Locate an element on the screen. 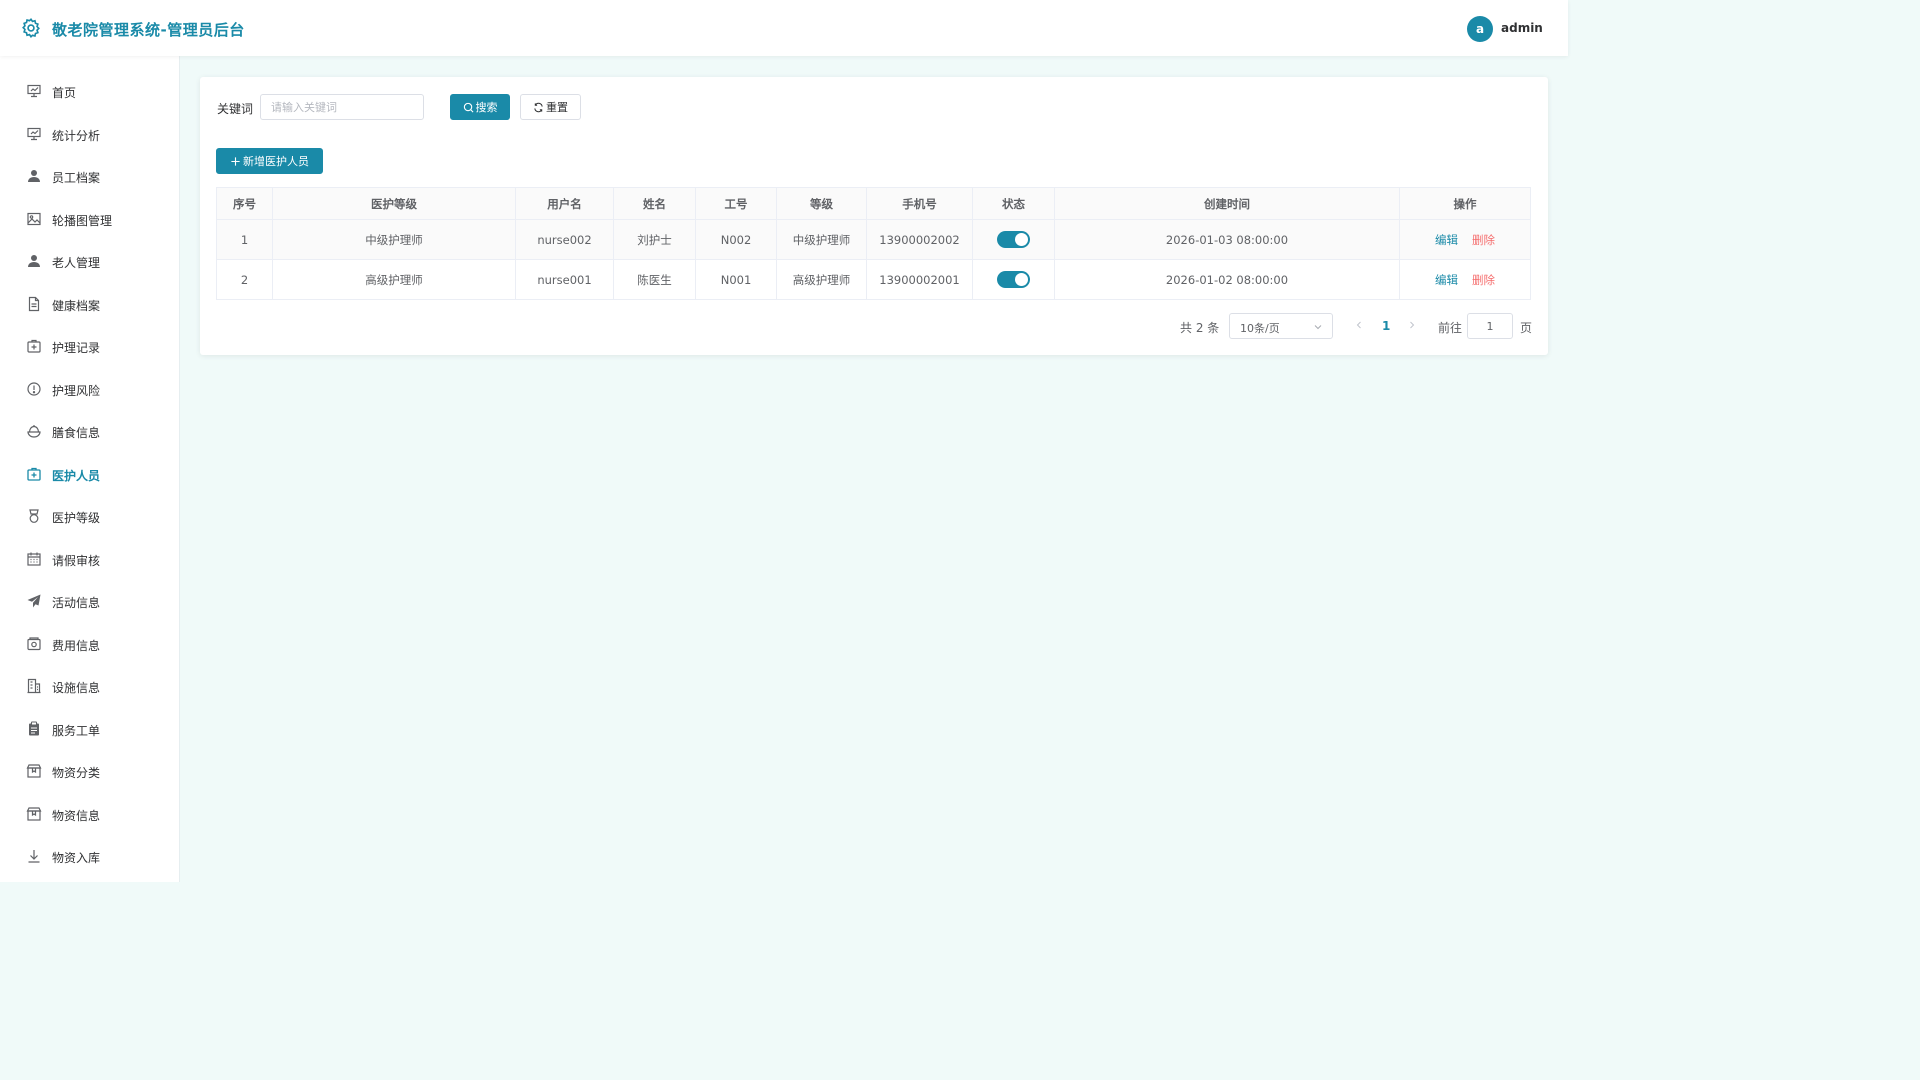 The width and height of the screenshot is (1920, 1080). sidebar-item-medical-levels: 医护等级 is located at coordinates (89, 516).